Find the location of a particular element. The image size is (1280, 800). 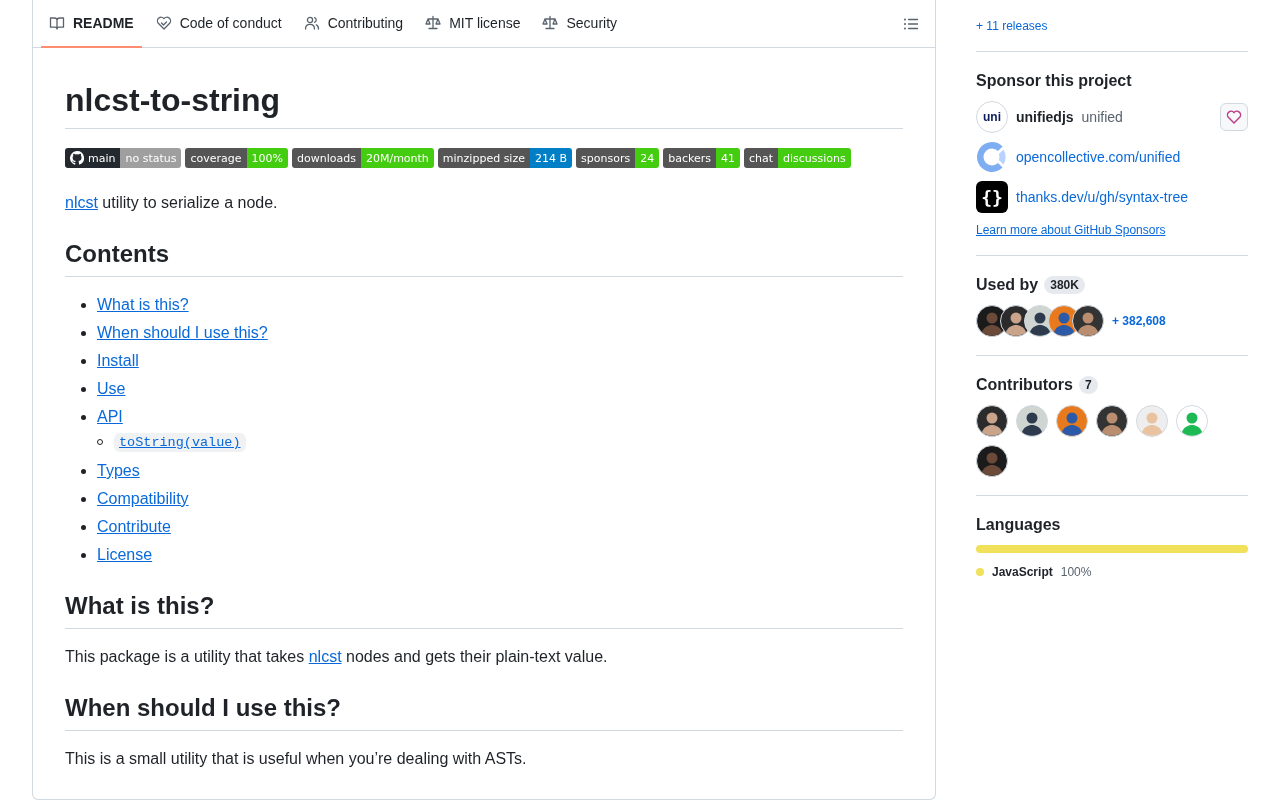

paragraph: This is a small utility that is useful when you’re dealing with ASTs. is located at coordinates (296, 759).